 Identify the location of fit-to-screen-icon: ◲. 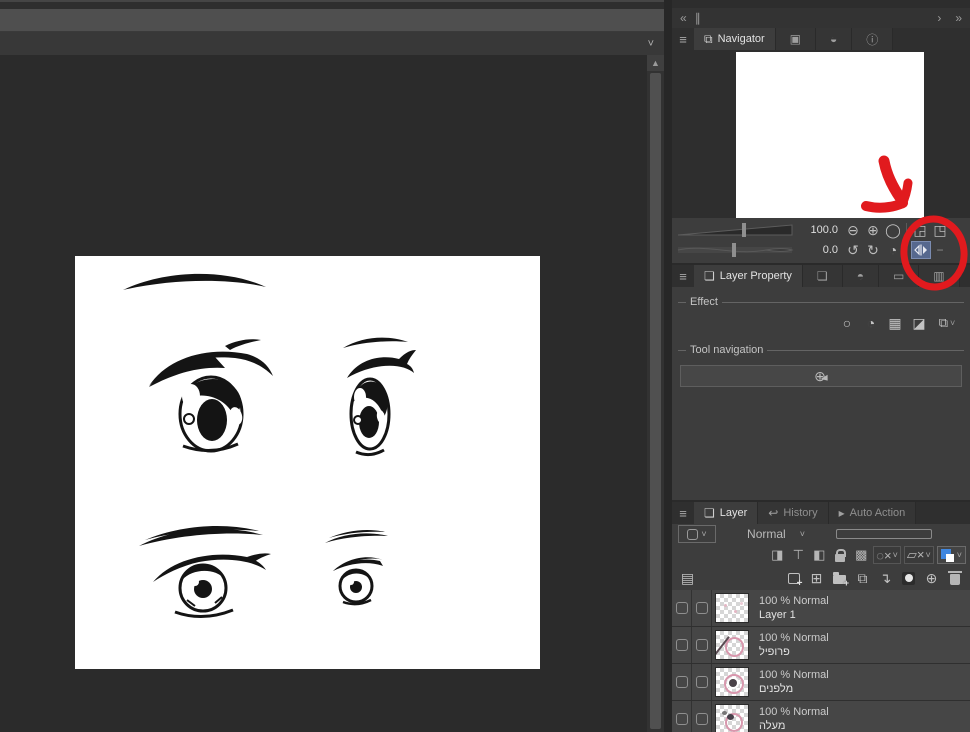
(920, 230).